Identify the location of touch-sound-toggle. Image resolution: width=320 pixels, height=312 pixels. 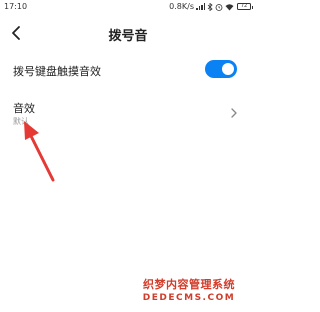
(221, 69).